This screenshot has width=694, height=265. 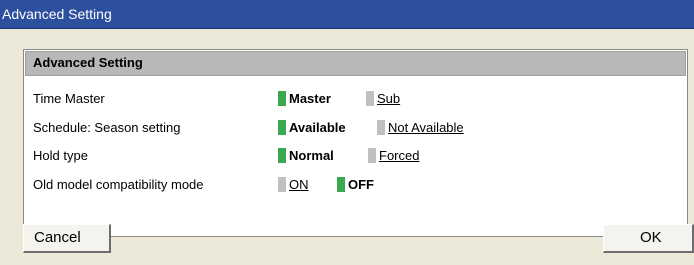 I want to click on option-sub-label: Sub, so click(x=389, y=98).